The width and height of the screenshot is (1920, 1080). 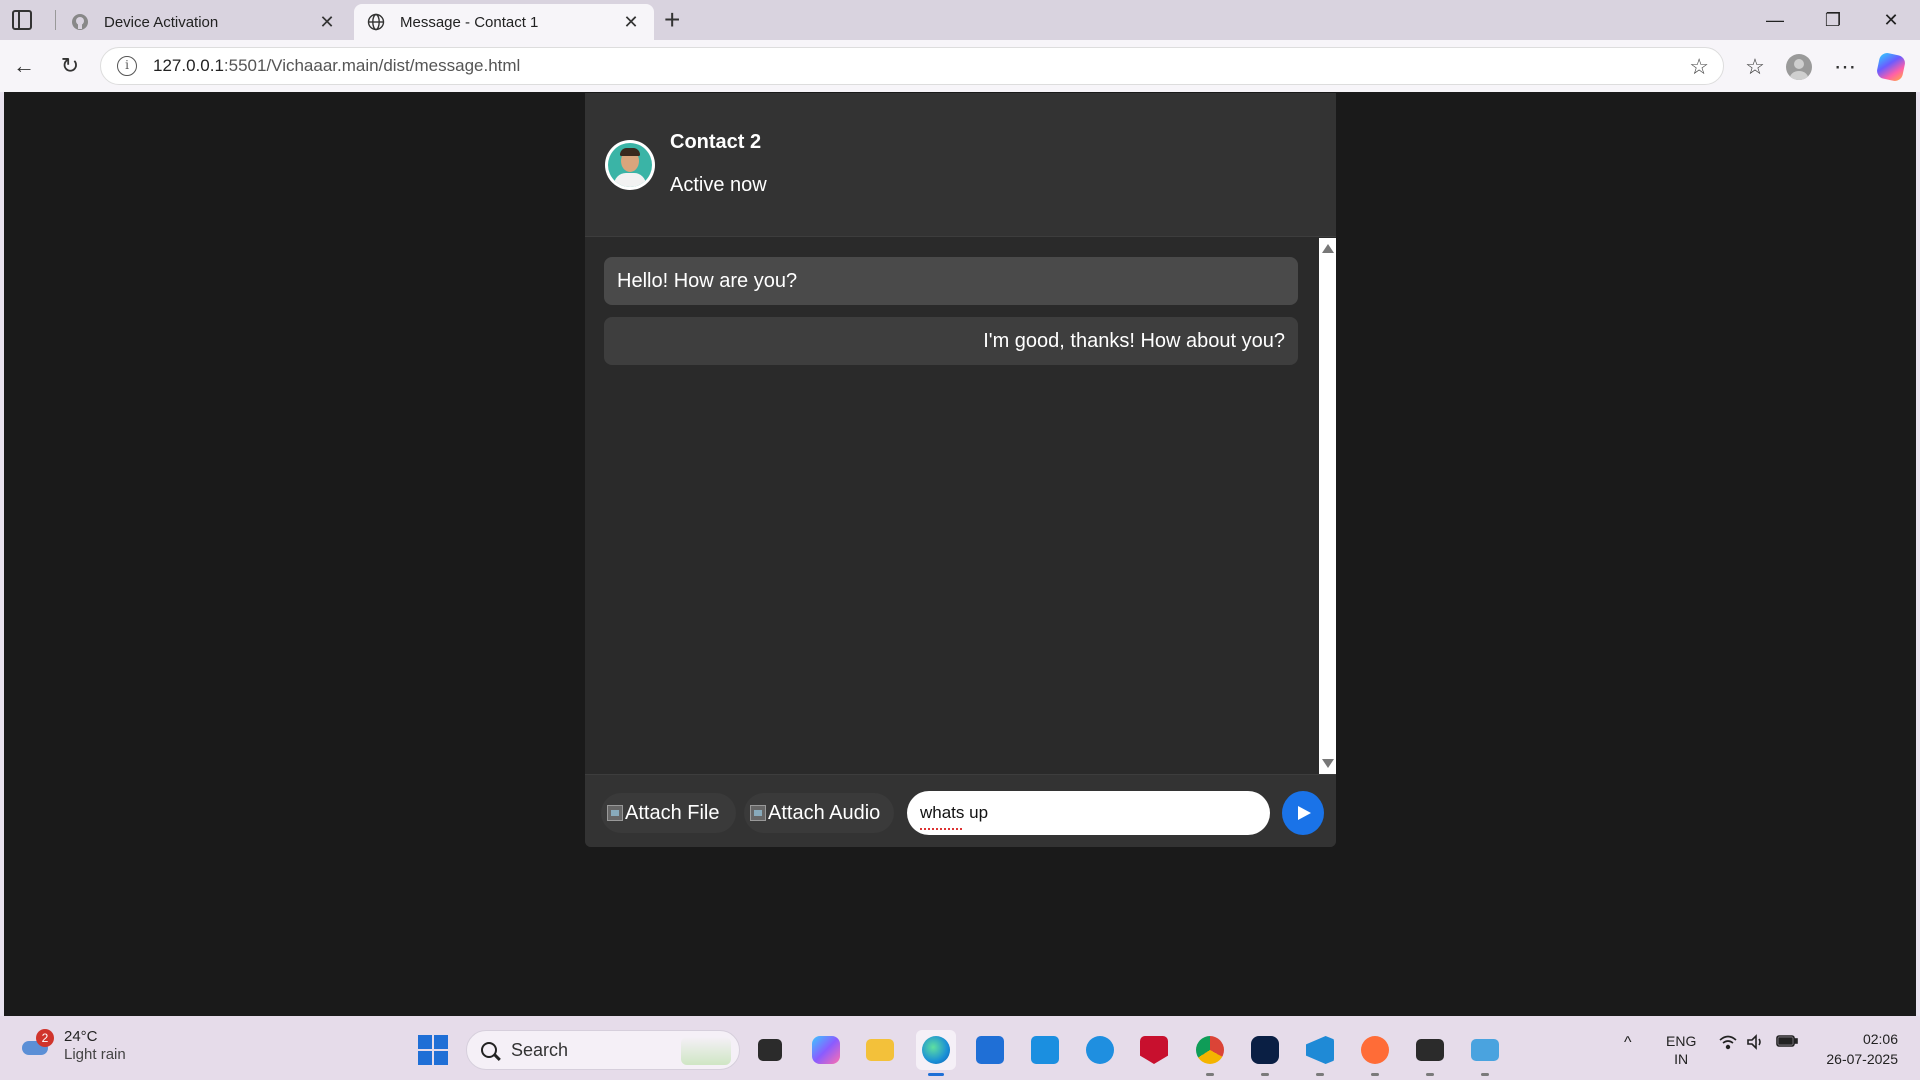 I want to click on store-icon, so click(x=990, y=1050).